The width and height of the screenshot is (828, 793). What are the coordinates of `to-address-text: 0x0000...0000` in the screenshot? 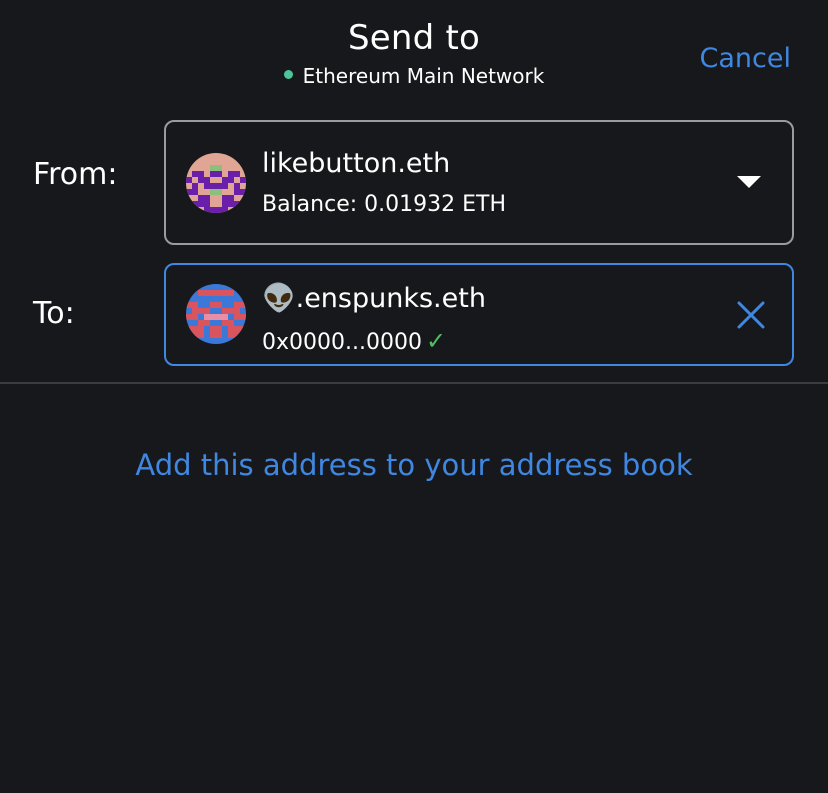 It's located at (342, 342).